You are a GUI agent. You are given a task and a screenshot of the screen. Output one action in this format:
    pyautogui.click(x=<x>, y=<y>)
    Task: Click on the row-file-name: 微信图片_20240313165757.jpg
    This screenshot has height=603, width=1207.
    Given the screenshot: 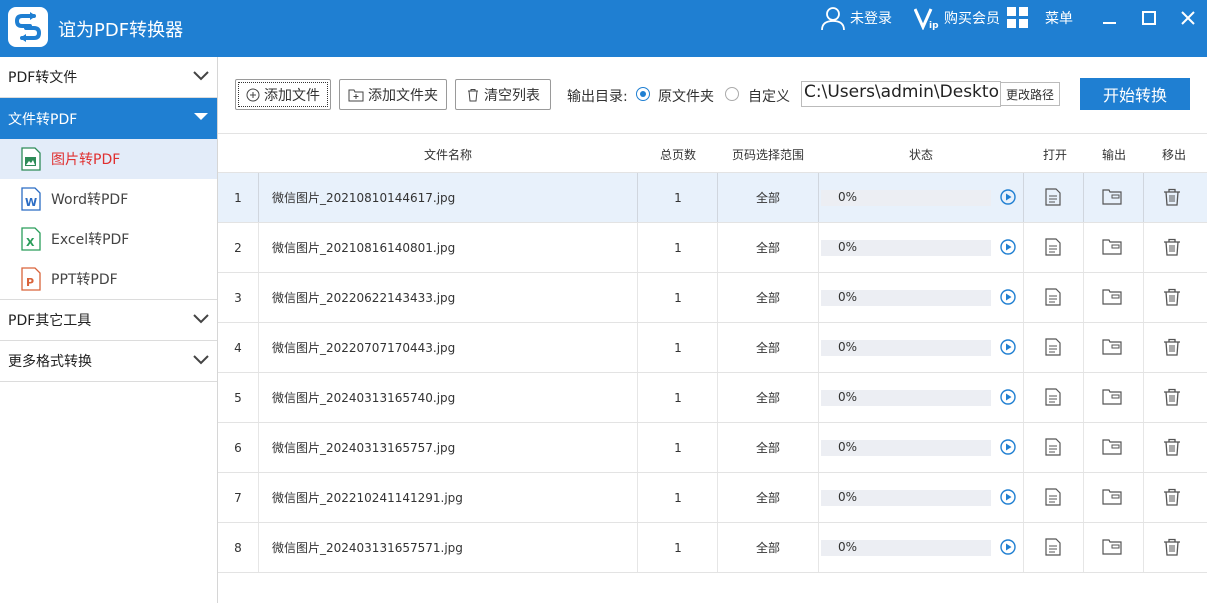 What is the action you would take?
    pyautogui.click(x=364, y=448)
    